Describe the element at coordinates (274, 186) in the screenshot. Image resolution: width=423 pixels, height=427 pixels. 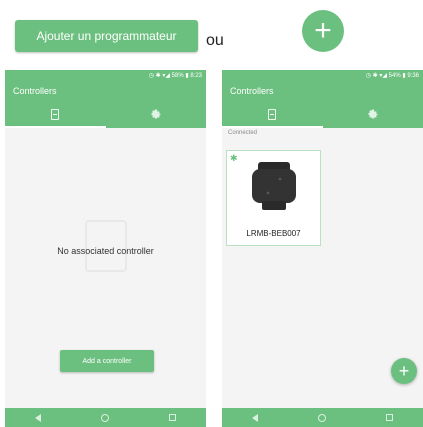
I see `controller-device-image` at that location.